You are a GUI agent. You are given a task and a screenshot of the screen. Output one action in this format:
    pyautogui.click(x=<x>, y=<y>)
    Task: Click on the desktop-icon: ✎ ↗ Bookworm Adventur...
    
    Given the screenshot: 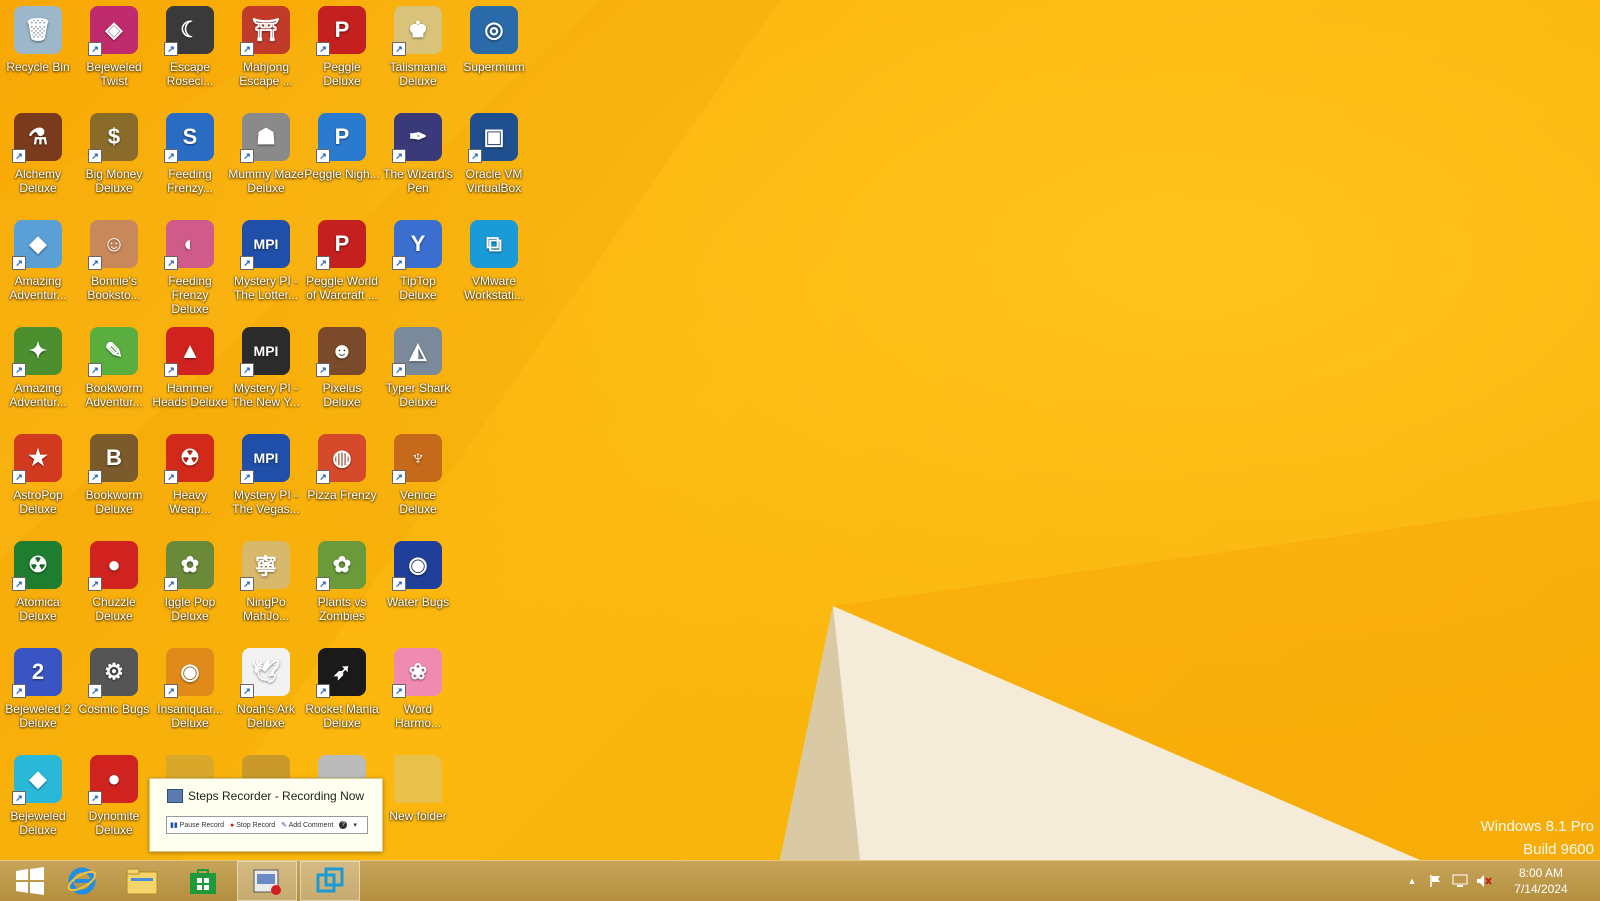 What is the action you would take?
    pyautogui.click(x=114, y=374)
    